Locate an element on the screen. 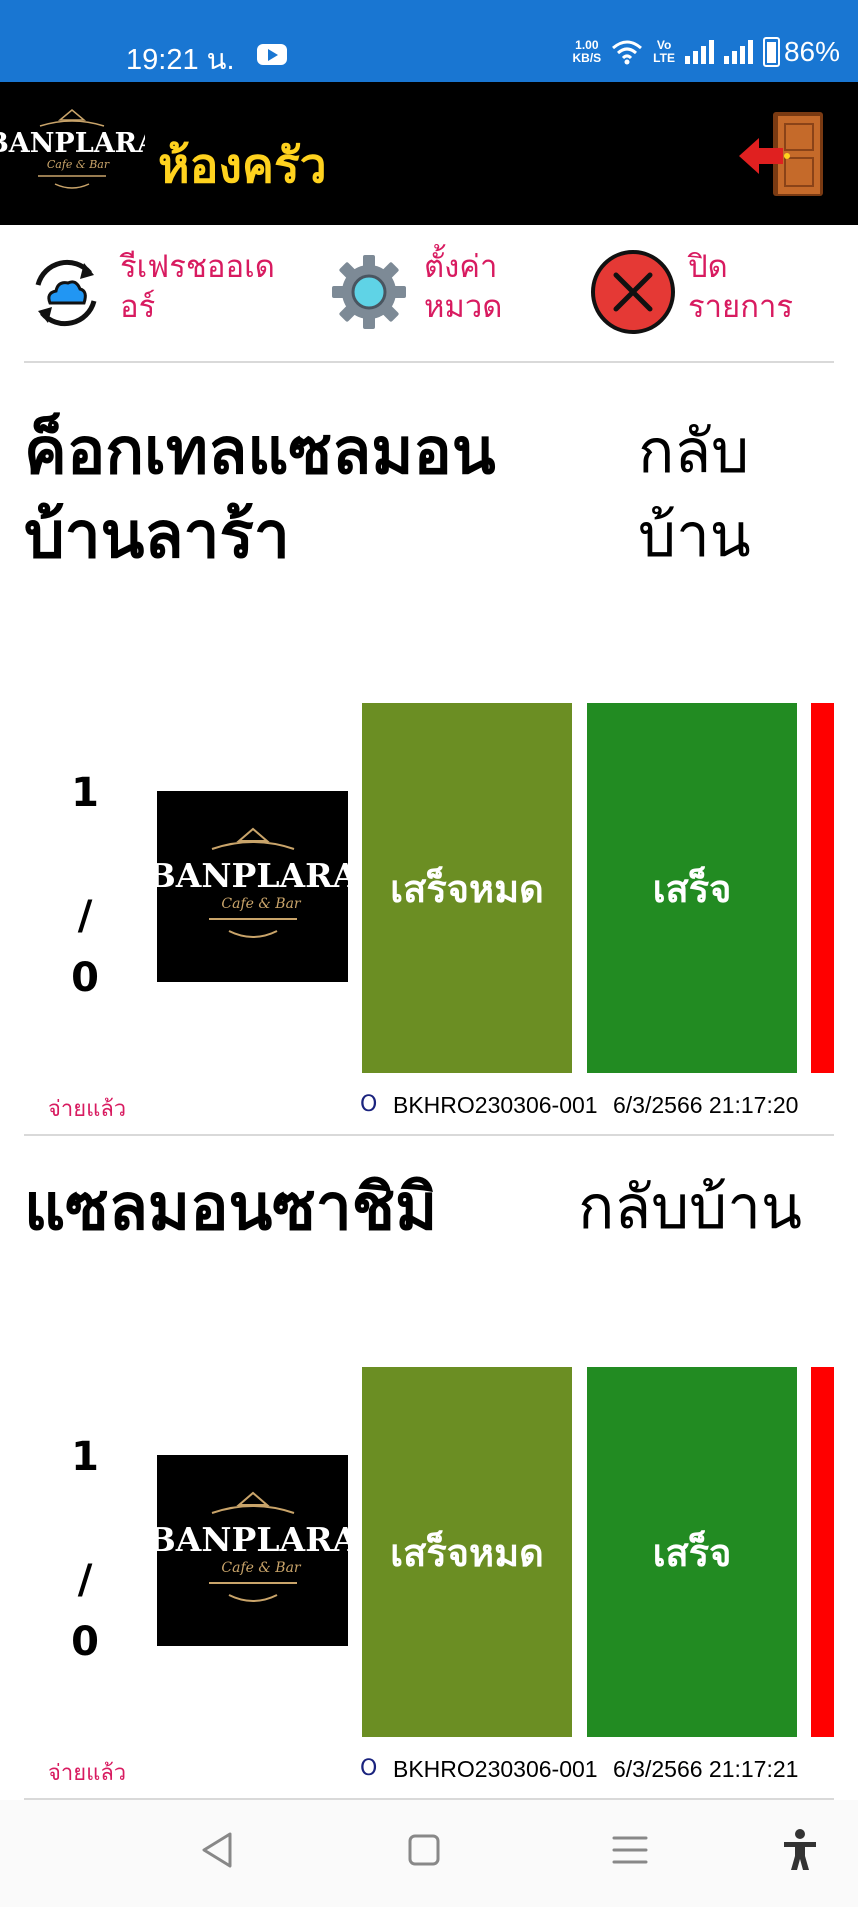 This screenshot has height=1907, width=858. gear-icon is located at coordinates (369, 292).